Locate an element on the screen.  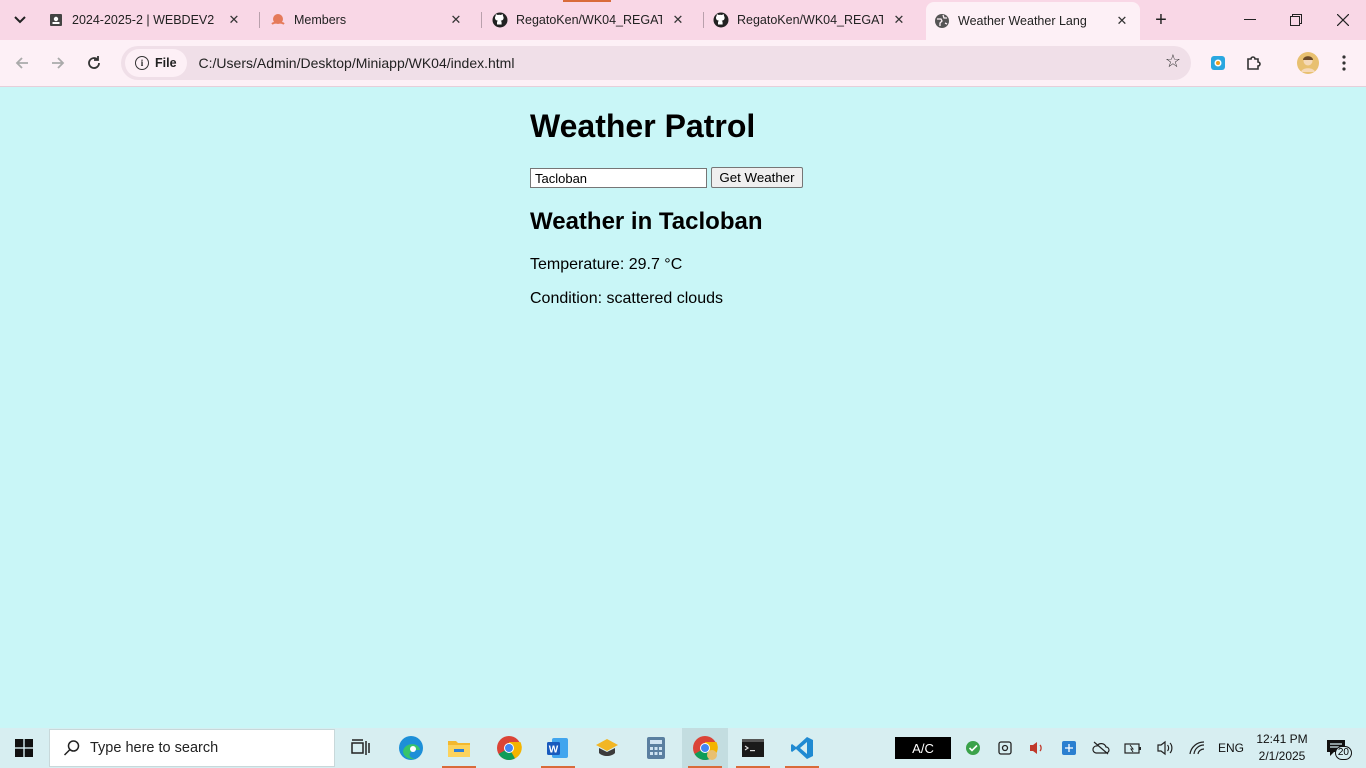
start-button is located at coordinates (24, 748).